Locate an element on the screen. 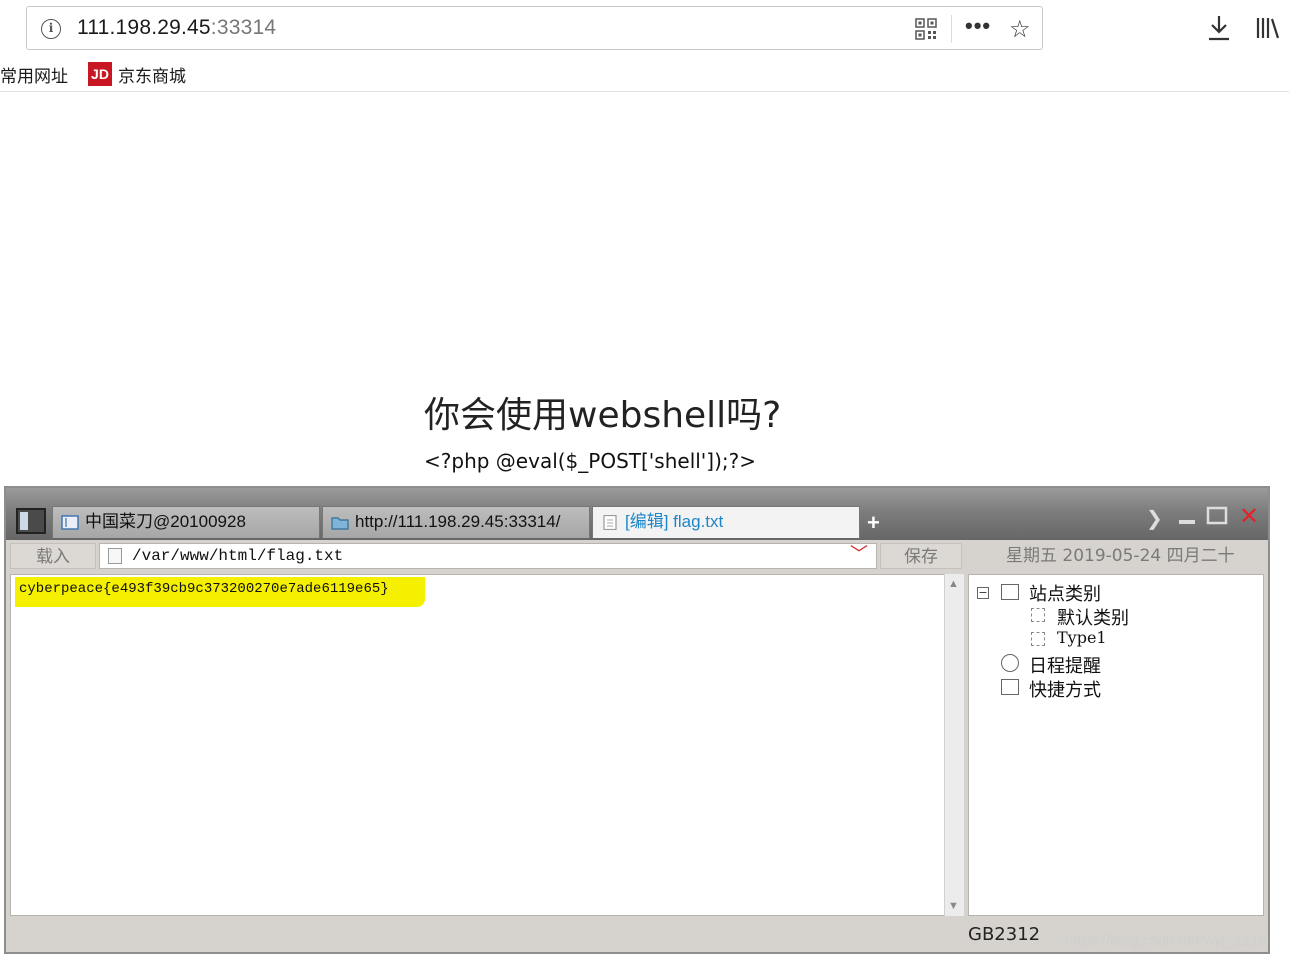  url-port: :33314 is located at coordinates (243, 27).